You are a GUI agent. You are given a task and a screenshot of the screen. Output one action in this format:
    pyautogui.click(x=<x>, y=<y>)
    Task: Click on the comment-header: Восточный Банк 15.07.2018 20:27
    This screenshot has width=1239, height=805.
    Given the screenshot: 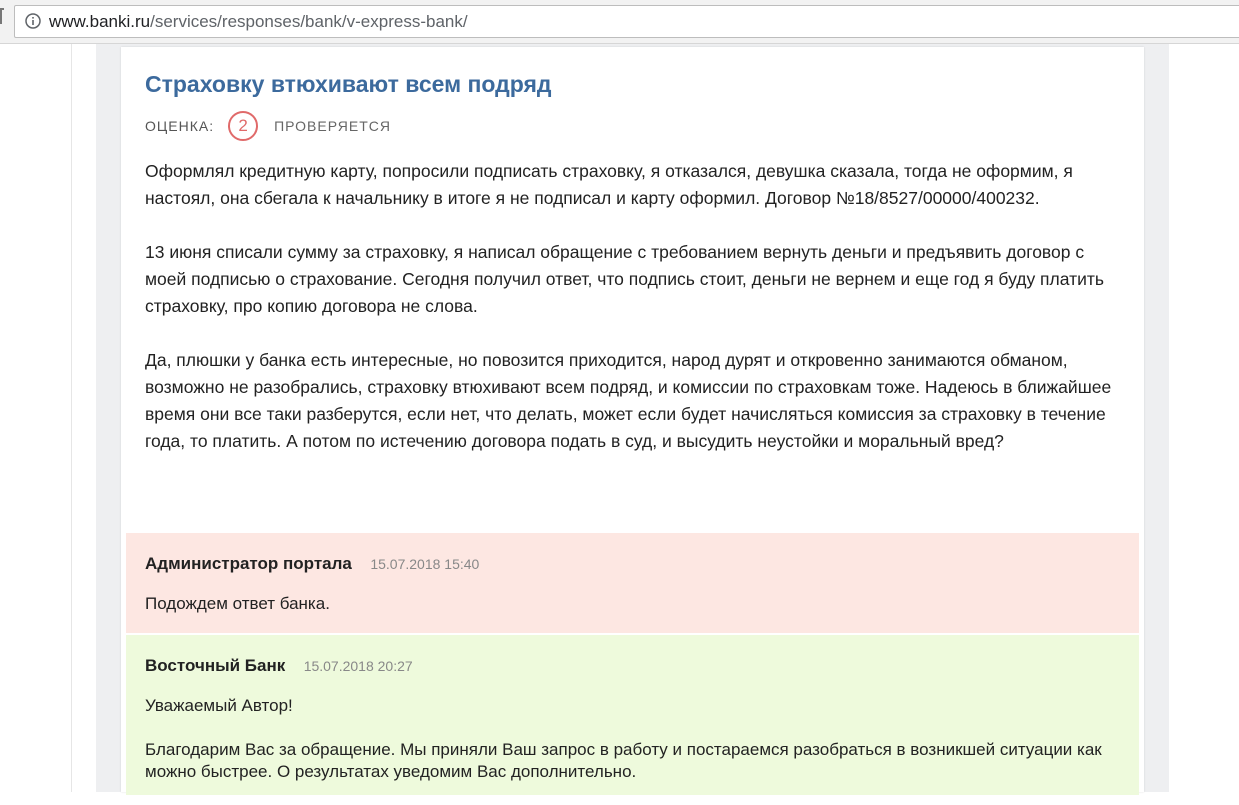 What is the action you would take?
    pyautogui.click(x=279, y=666)
    